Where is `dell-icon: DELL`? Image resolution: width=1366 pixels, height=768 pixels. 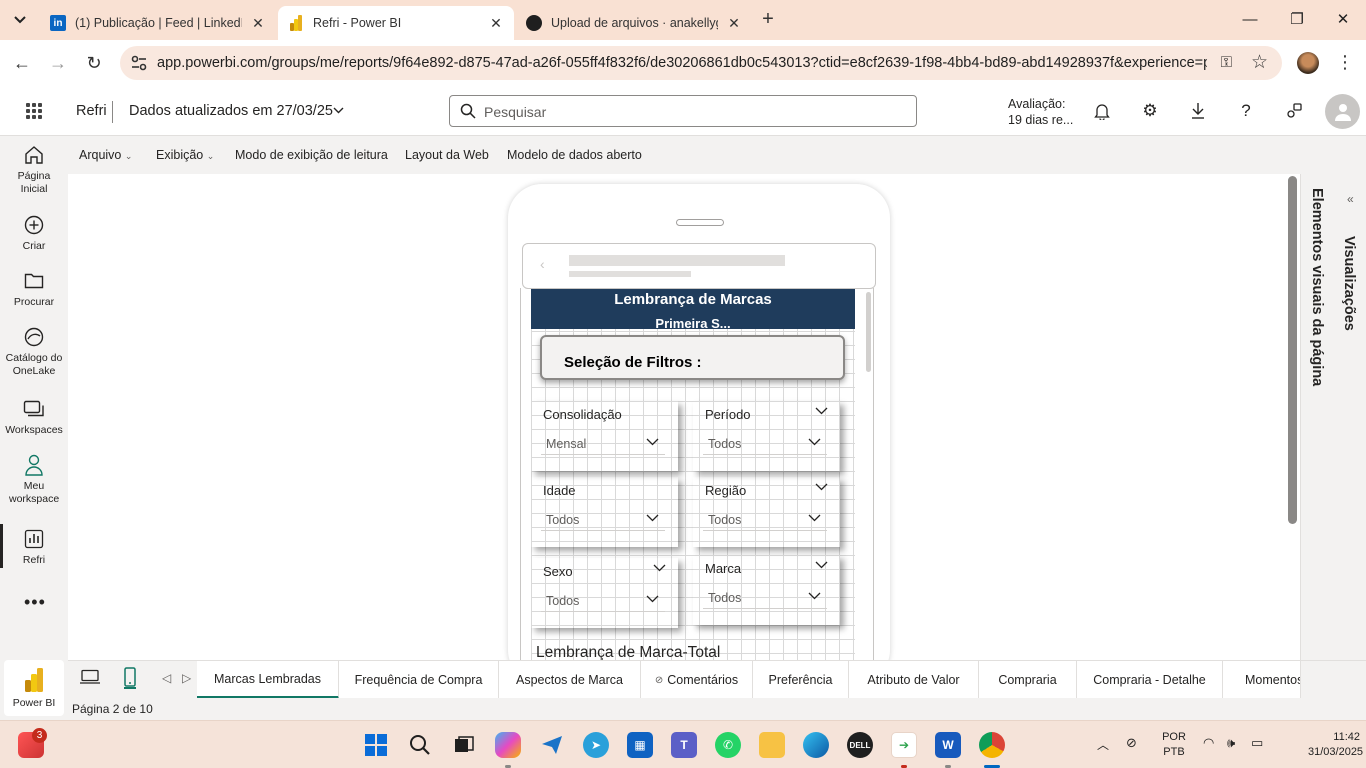
dell-icon: DELL is located at coordinates (860, 745).